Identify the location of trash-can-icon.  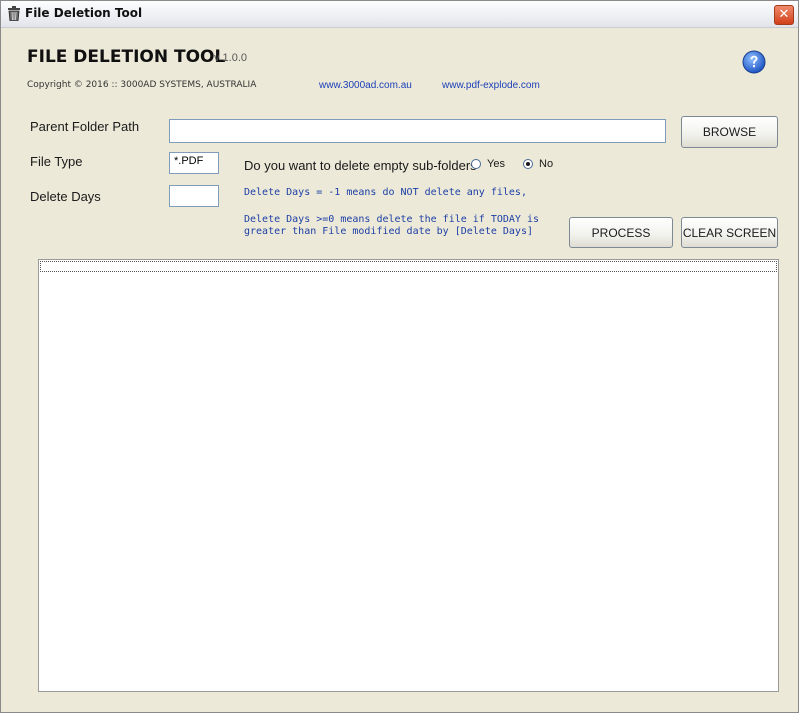
(14, 13).